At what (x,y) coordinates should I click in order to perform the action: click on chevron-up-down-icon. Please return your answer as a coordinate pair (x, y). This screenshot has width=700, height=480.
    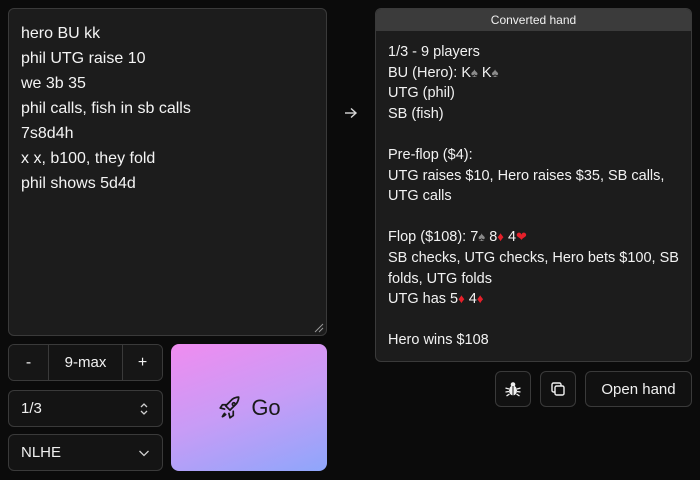
    Looking at the image, I should click on (144, 409).